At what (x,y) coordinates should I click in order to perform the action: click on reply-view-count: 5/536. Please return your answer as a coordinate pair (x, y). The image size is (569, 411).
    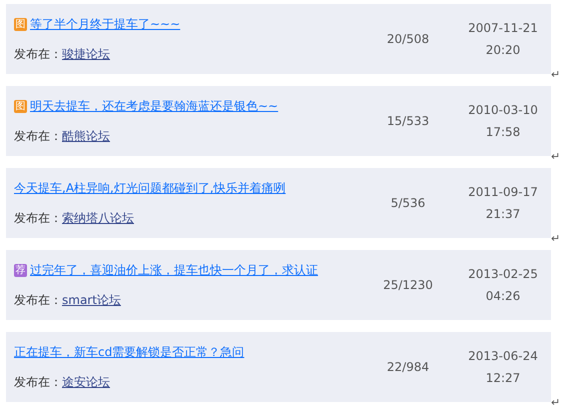
    Looking at the image, I should click on (408, 203).